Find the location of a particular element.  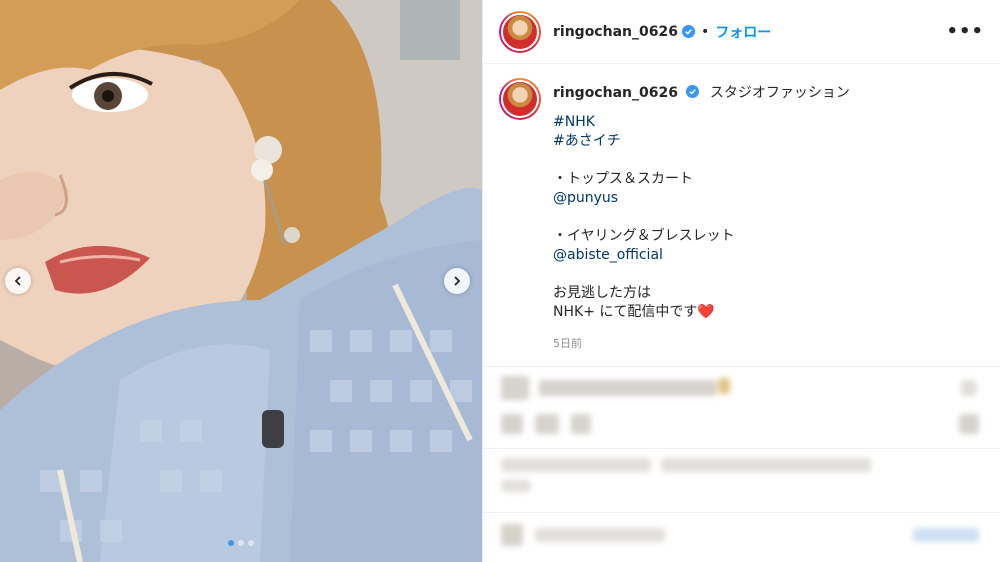

chevron-right-icon is located at coordinates (457, 281).